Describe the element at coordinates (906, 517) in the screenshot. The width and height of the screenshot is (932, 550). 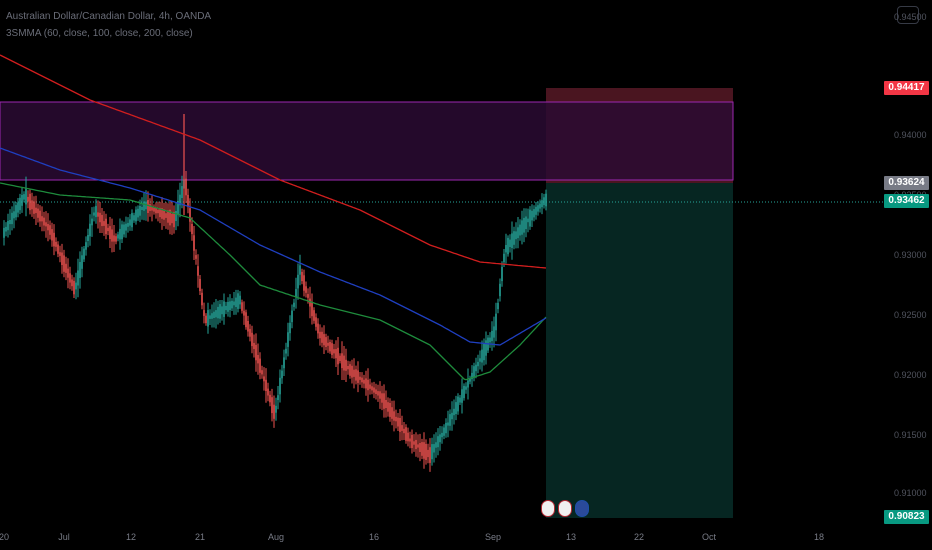
I see `price-badge: 0.90823` at that location.